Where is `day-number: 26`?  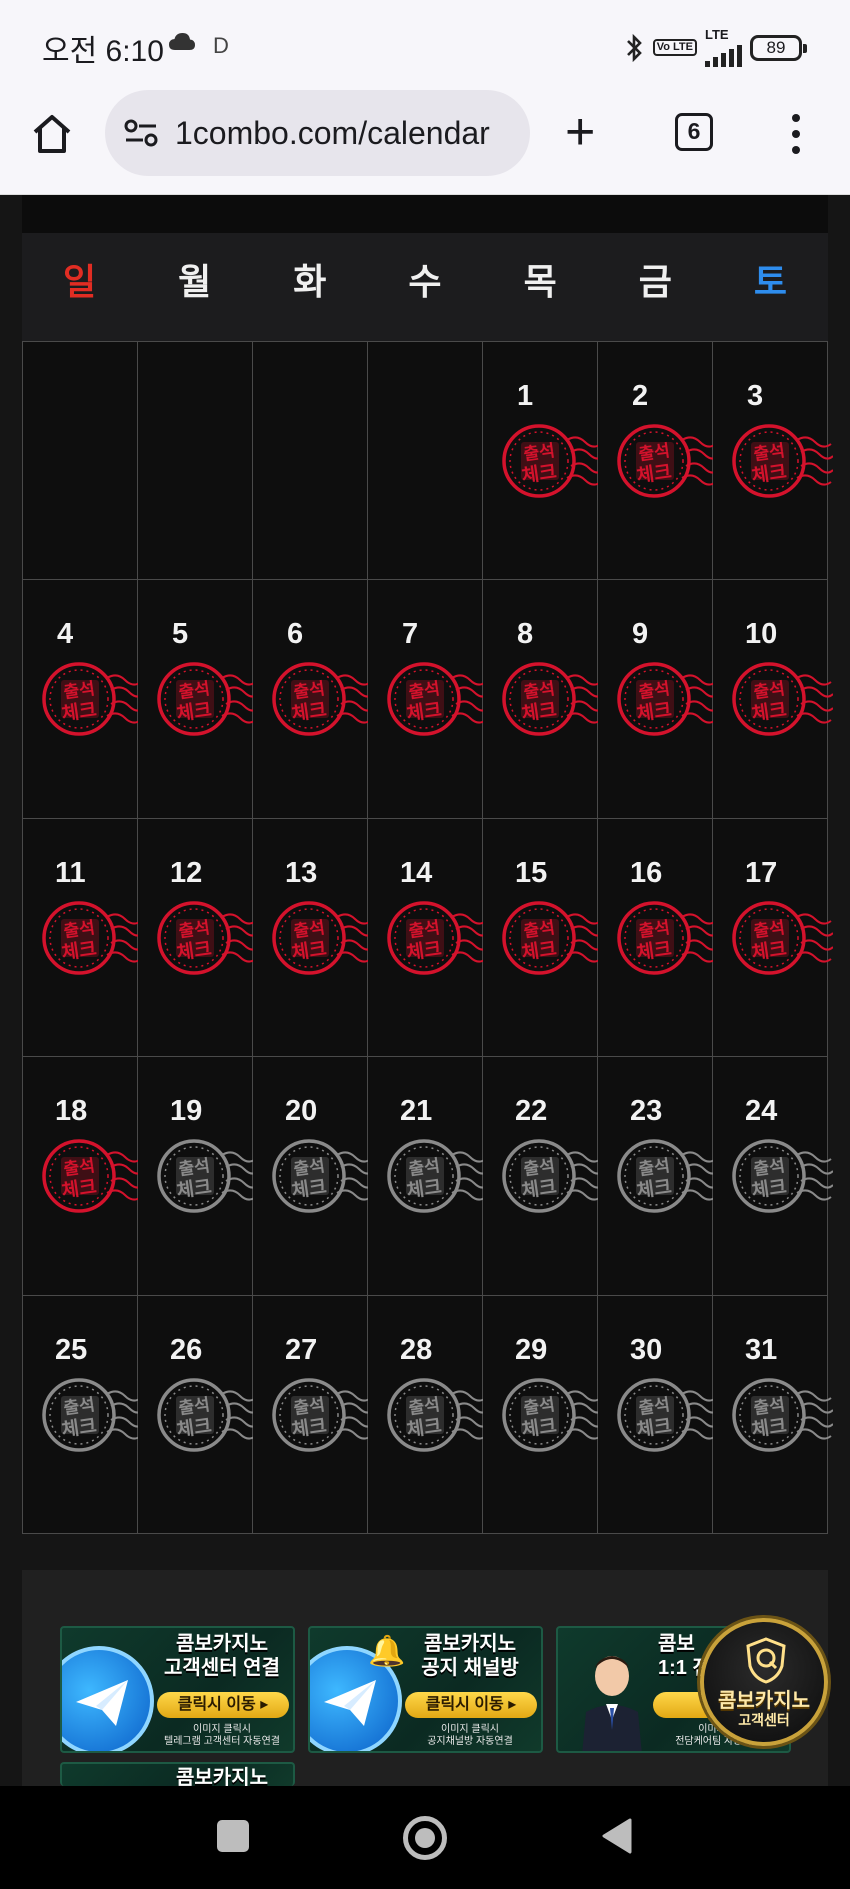 day-number: 26 is located at coordinates (186, 1349).